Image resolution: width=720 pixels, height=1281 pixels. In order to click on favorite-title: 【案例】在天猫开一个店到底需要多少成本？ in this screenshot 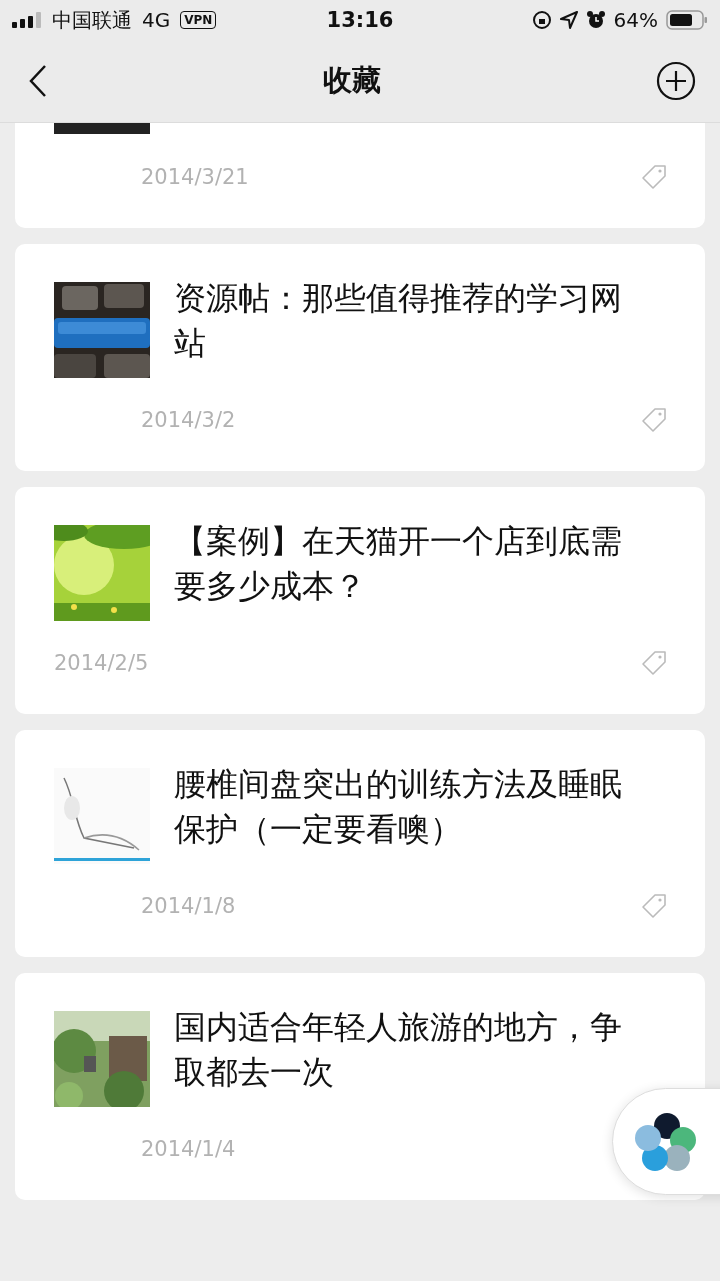, I will do `click(398, 564)`.